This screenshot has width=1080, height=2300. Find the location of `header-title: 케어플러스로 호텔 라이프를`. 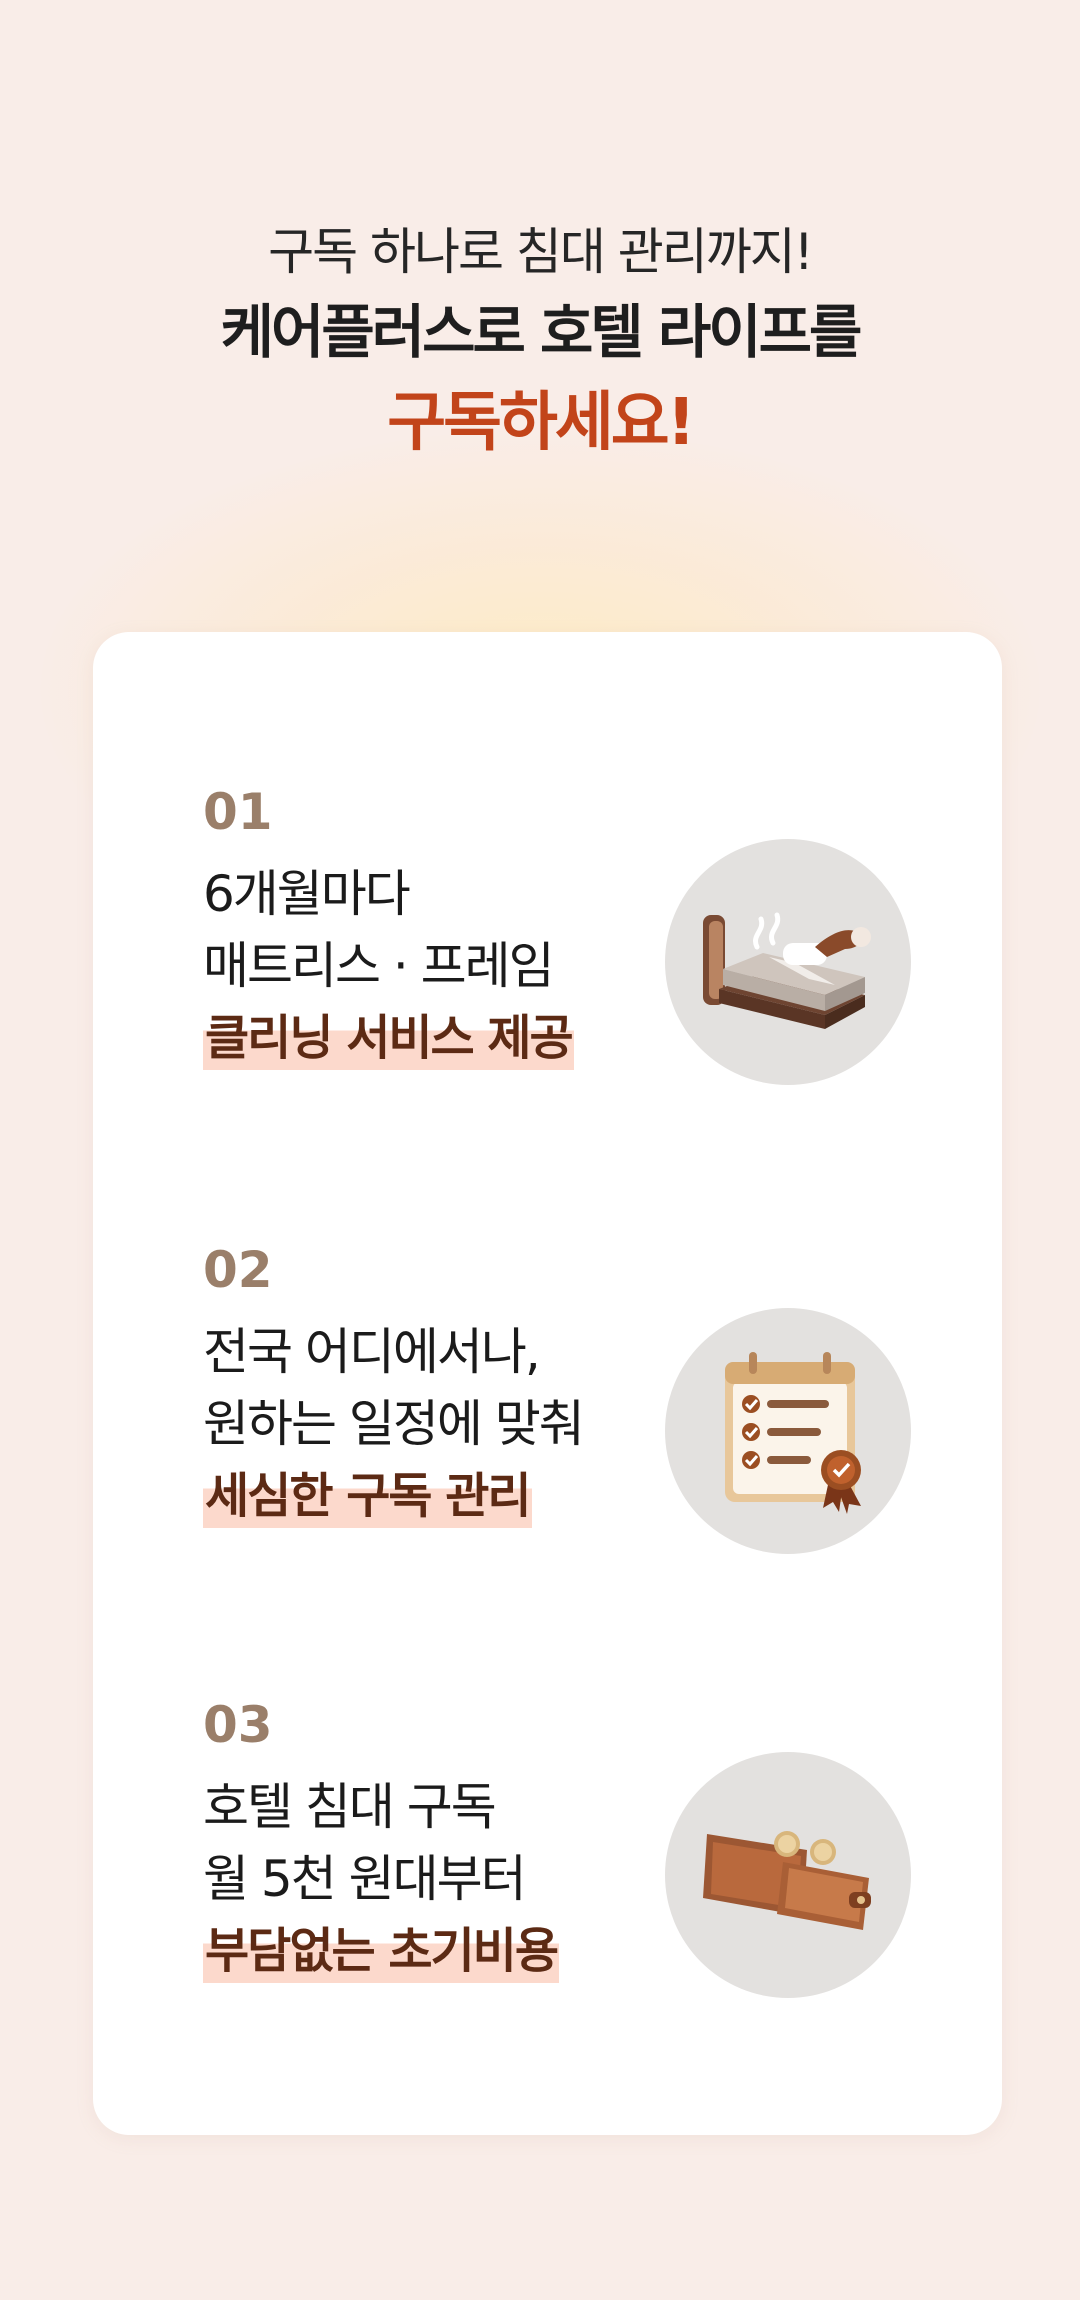

header-title: 케어플러스로 호텔 라이프를 is located at coordinates (541, 332).